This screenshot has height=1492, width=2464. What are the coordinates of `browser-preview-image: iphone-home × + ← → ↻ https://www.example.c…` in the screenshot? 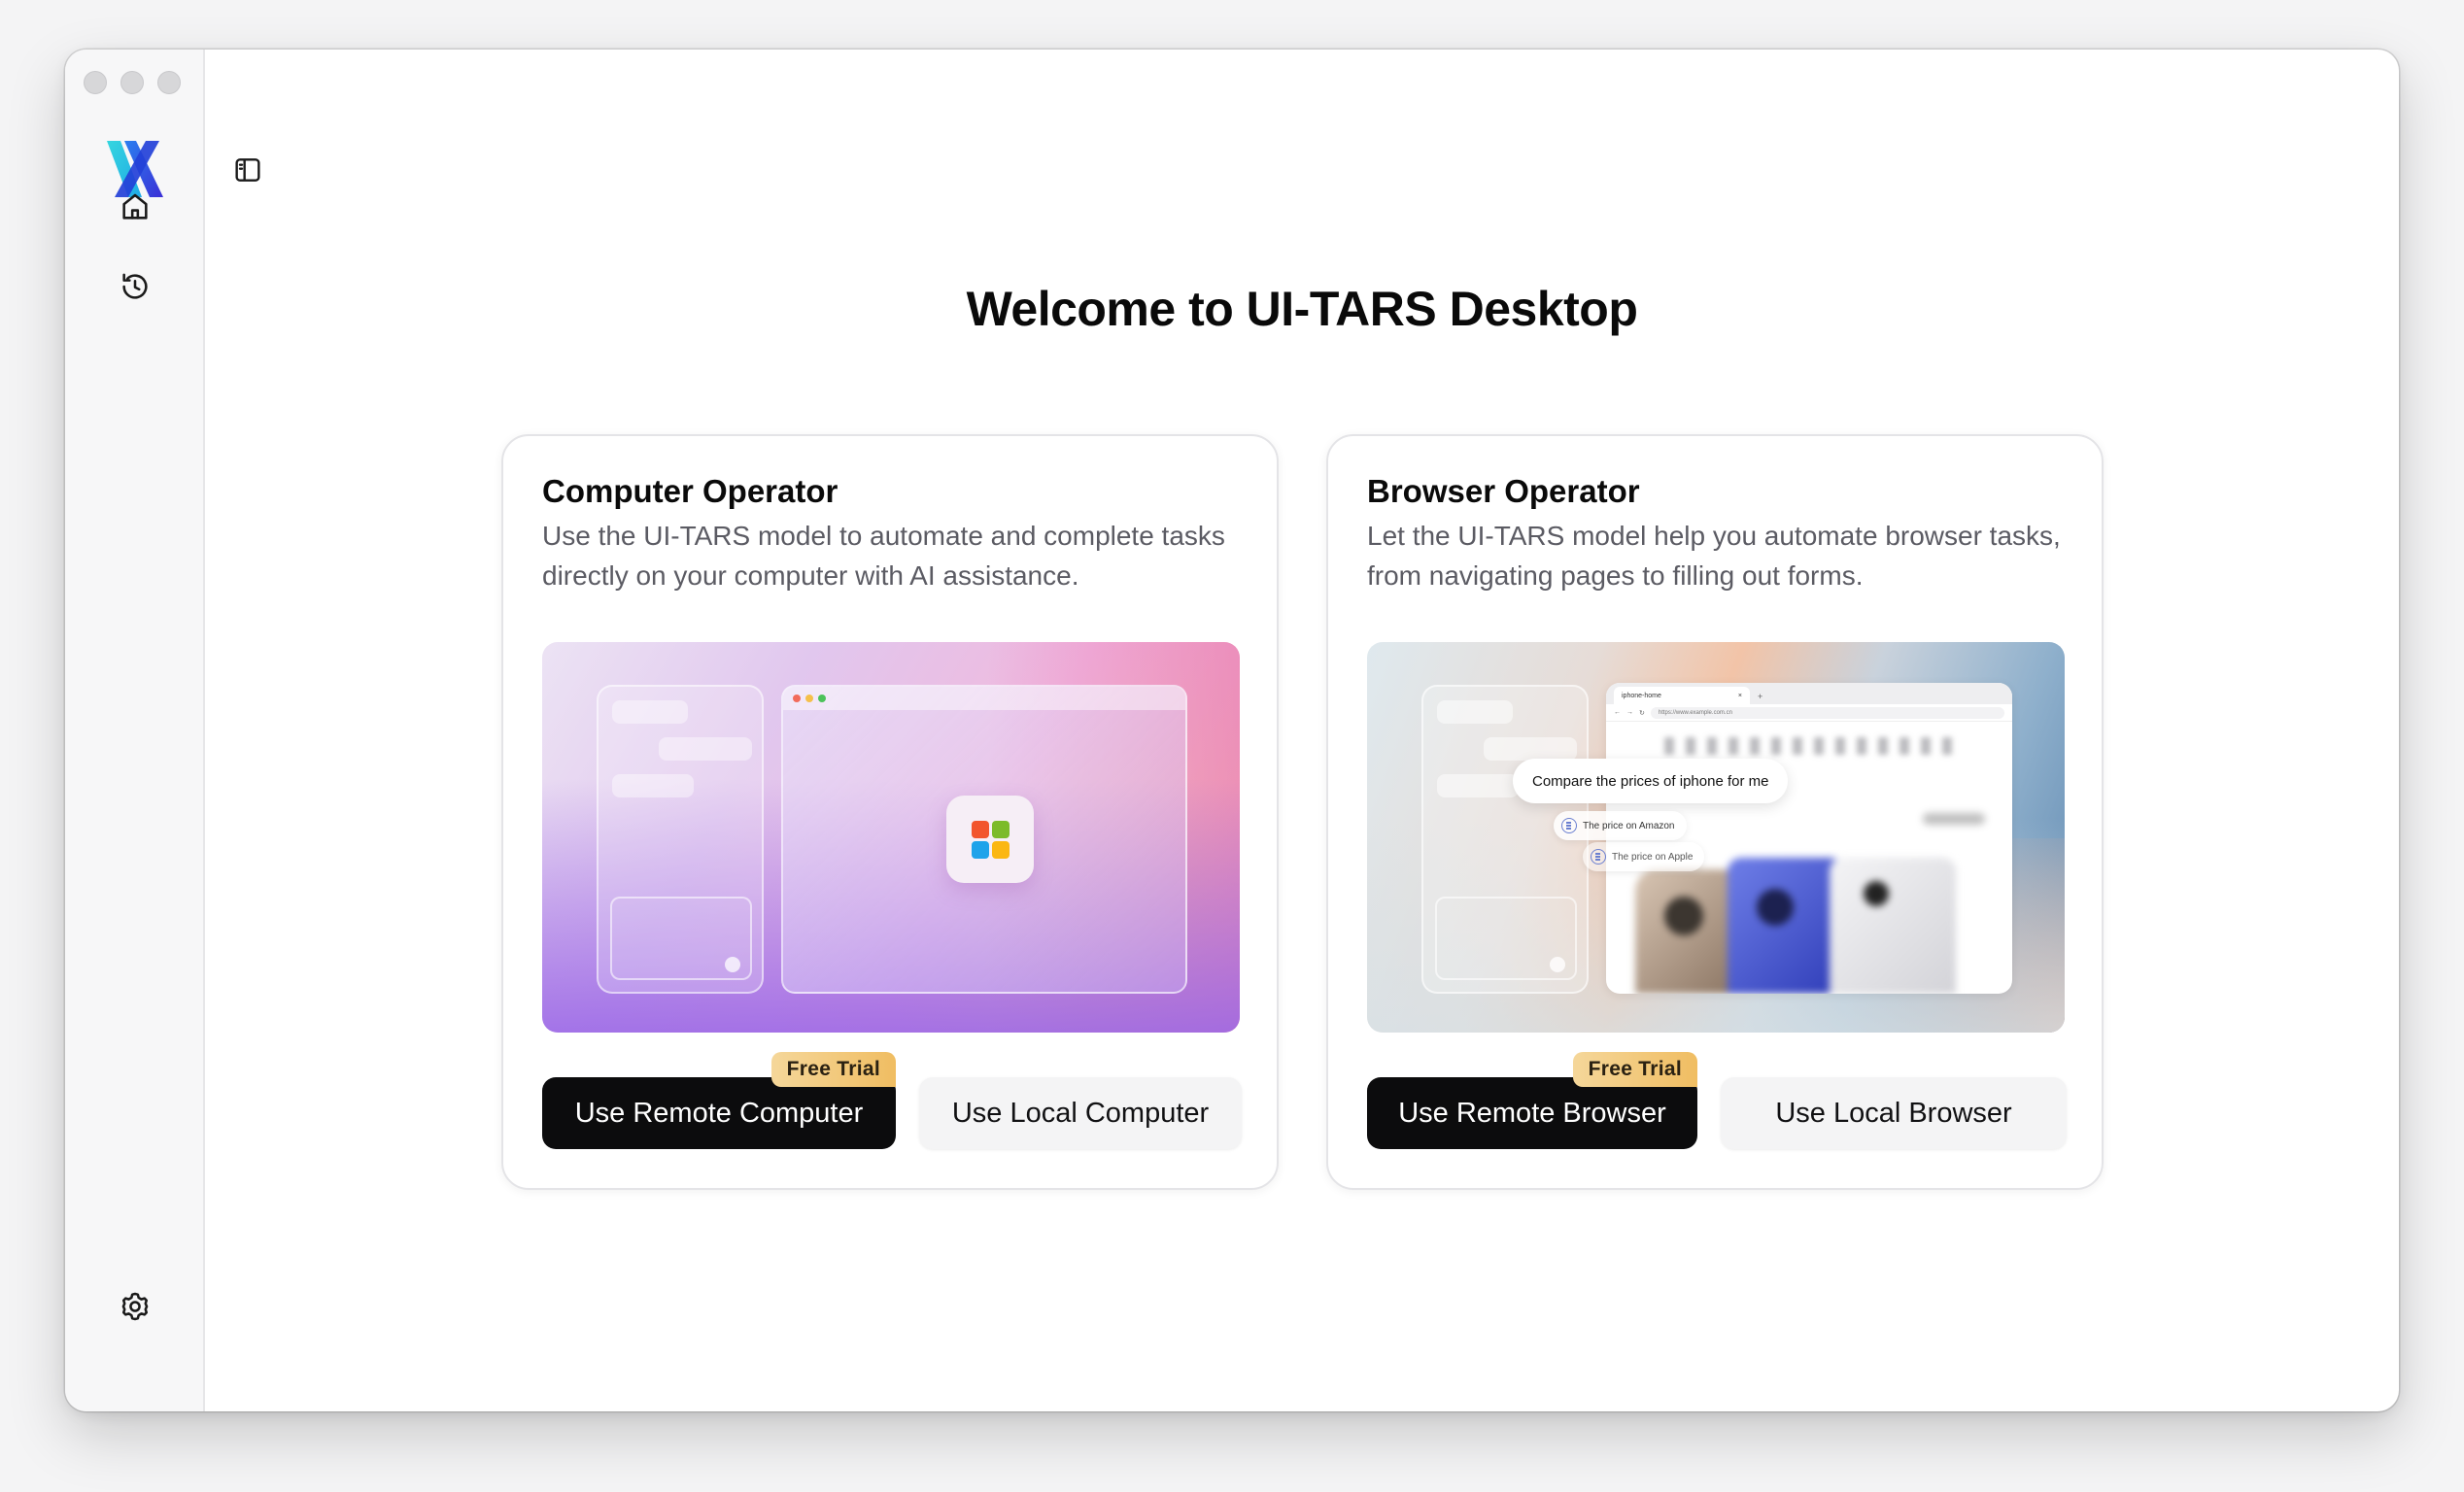 It's located at (1716, 837).